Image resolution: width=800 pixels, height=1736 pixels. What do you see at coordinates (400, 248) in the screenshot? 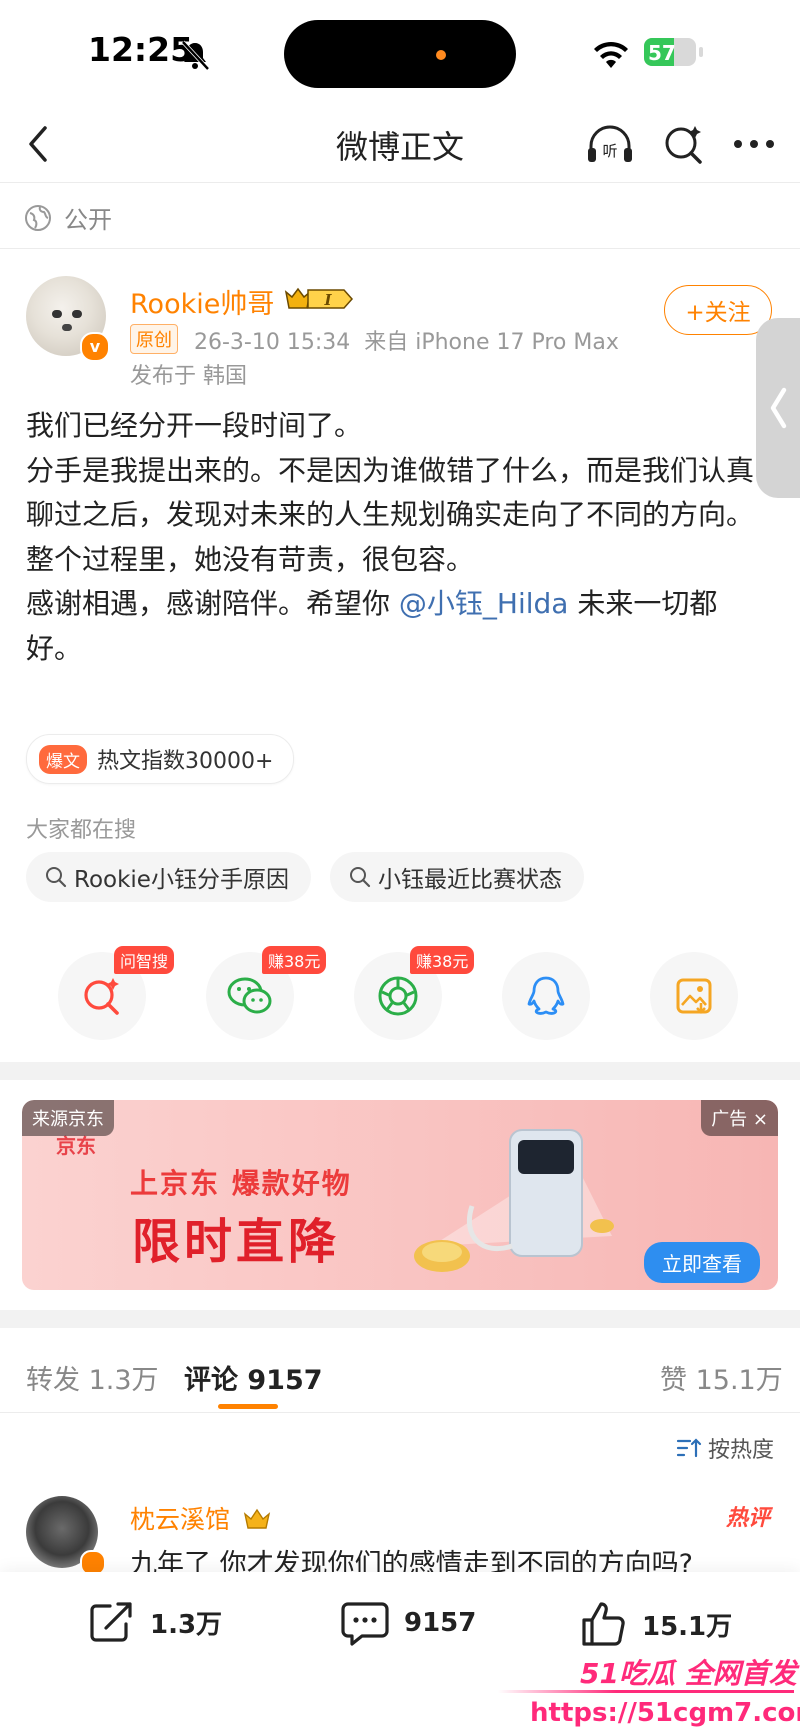
I see `visibility-divider` at bounding box center [400, 248].